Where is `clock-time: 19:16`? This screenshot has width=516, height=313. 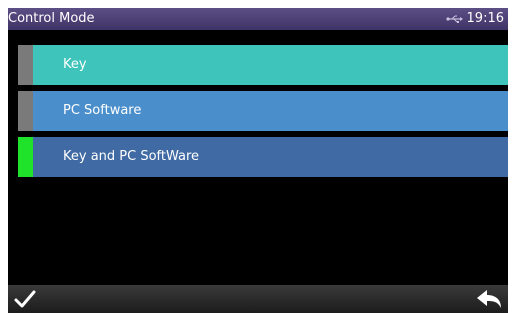
clock-time: 19:16 is located at coordinates (485, 18).